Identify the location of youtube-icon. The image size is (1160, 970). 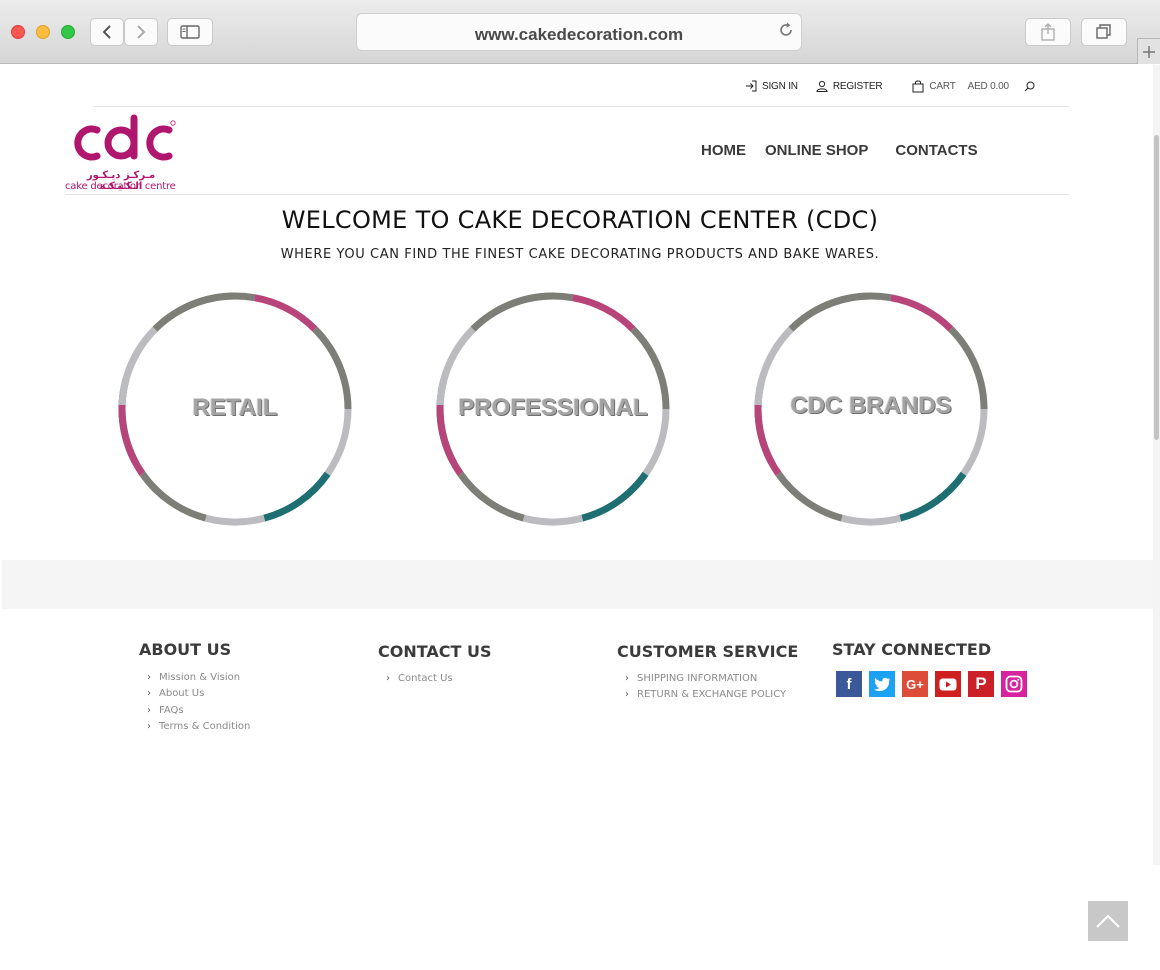
(948, 684).